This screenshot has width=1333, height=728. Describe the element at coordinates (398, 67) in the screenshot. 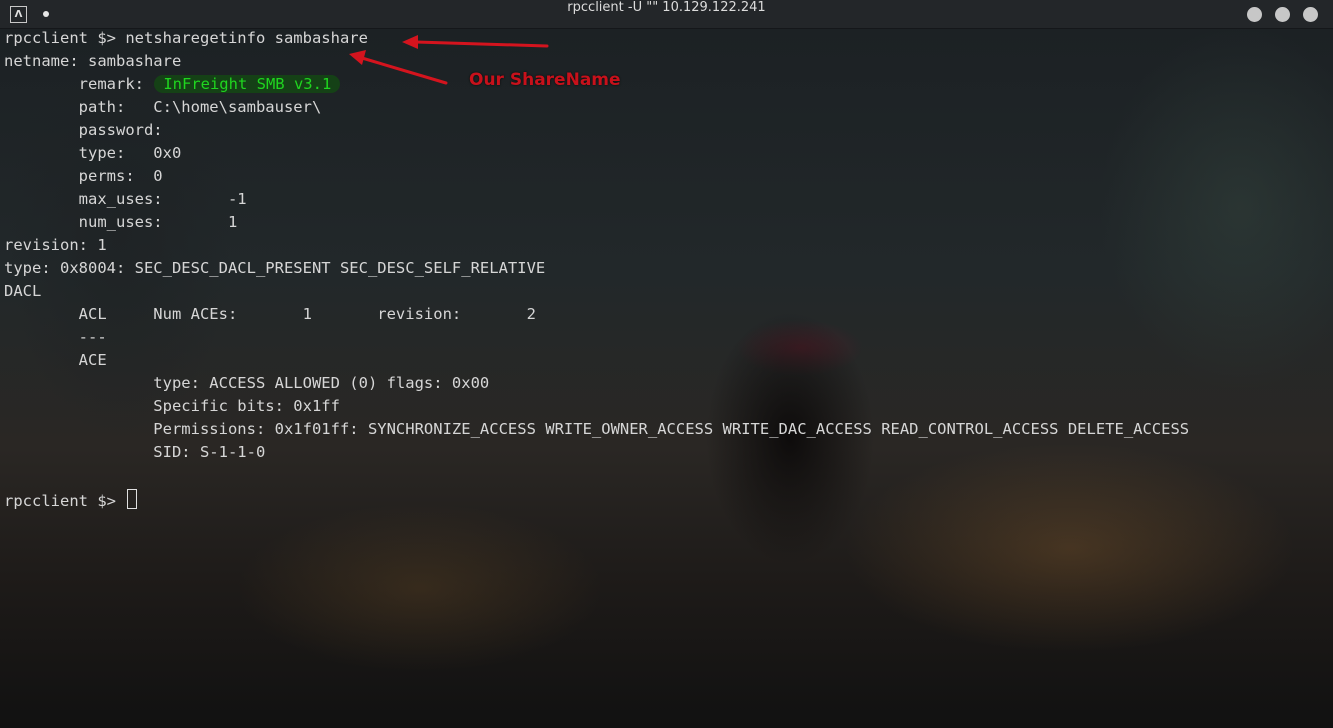

I see `arrow-to-sharename` at that location.